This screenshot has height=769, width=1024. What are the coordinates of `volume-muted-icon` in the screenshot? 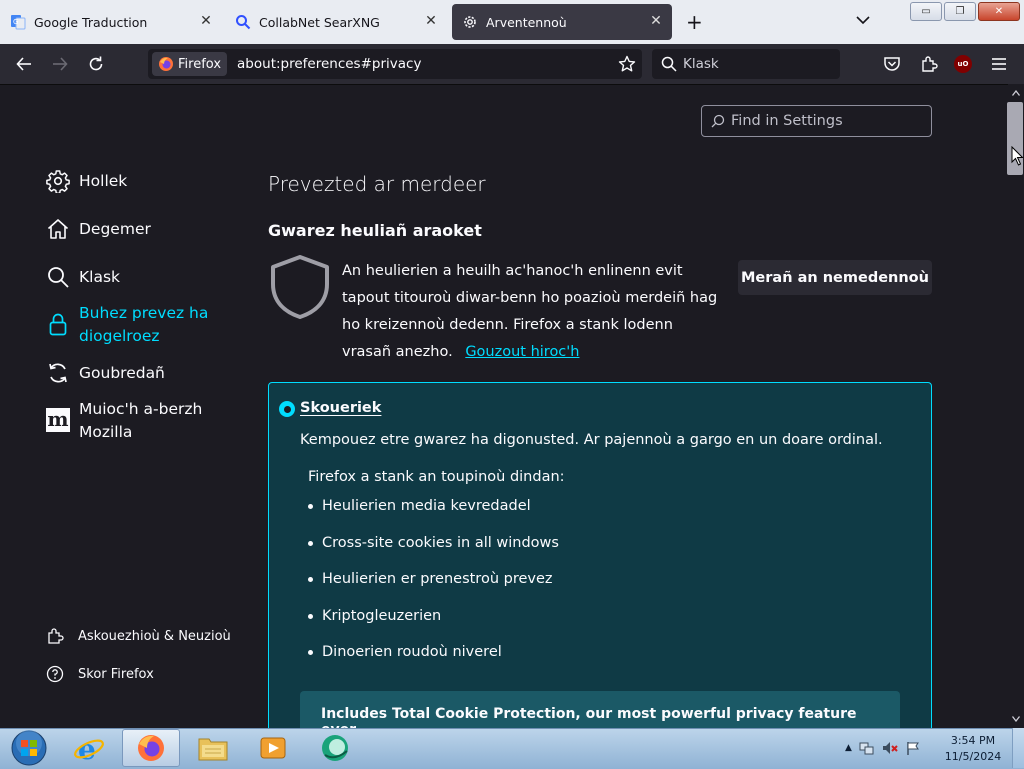 It's located at (890, 748).